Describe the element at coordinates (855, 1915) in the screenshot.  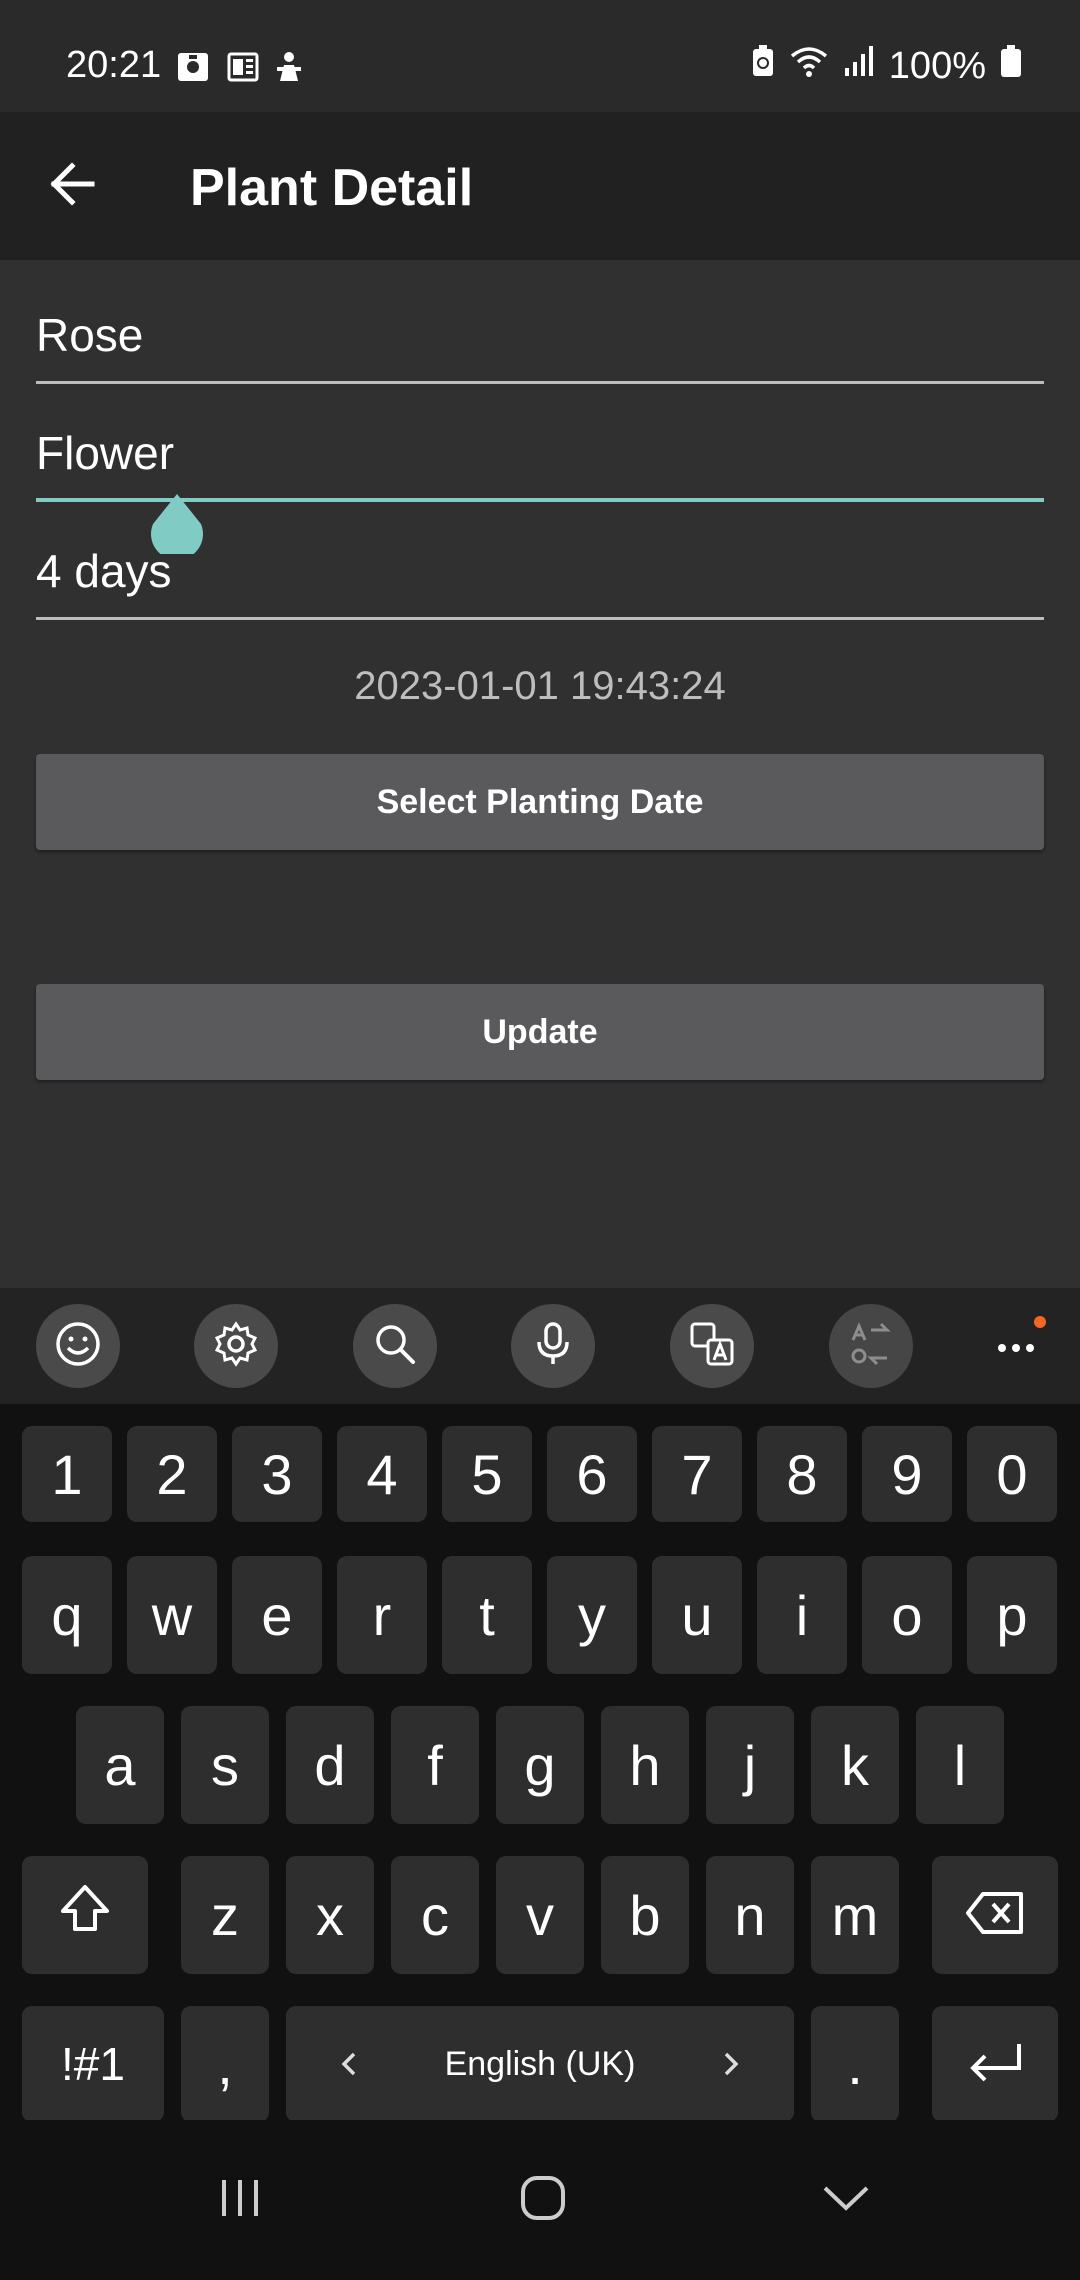
I see `key-m: m` at that location.